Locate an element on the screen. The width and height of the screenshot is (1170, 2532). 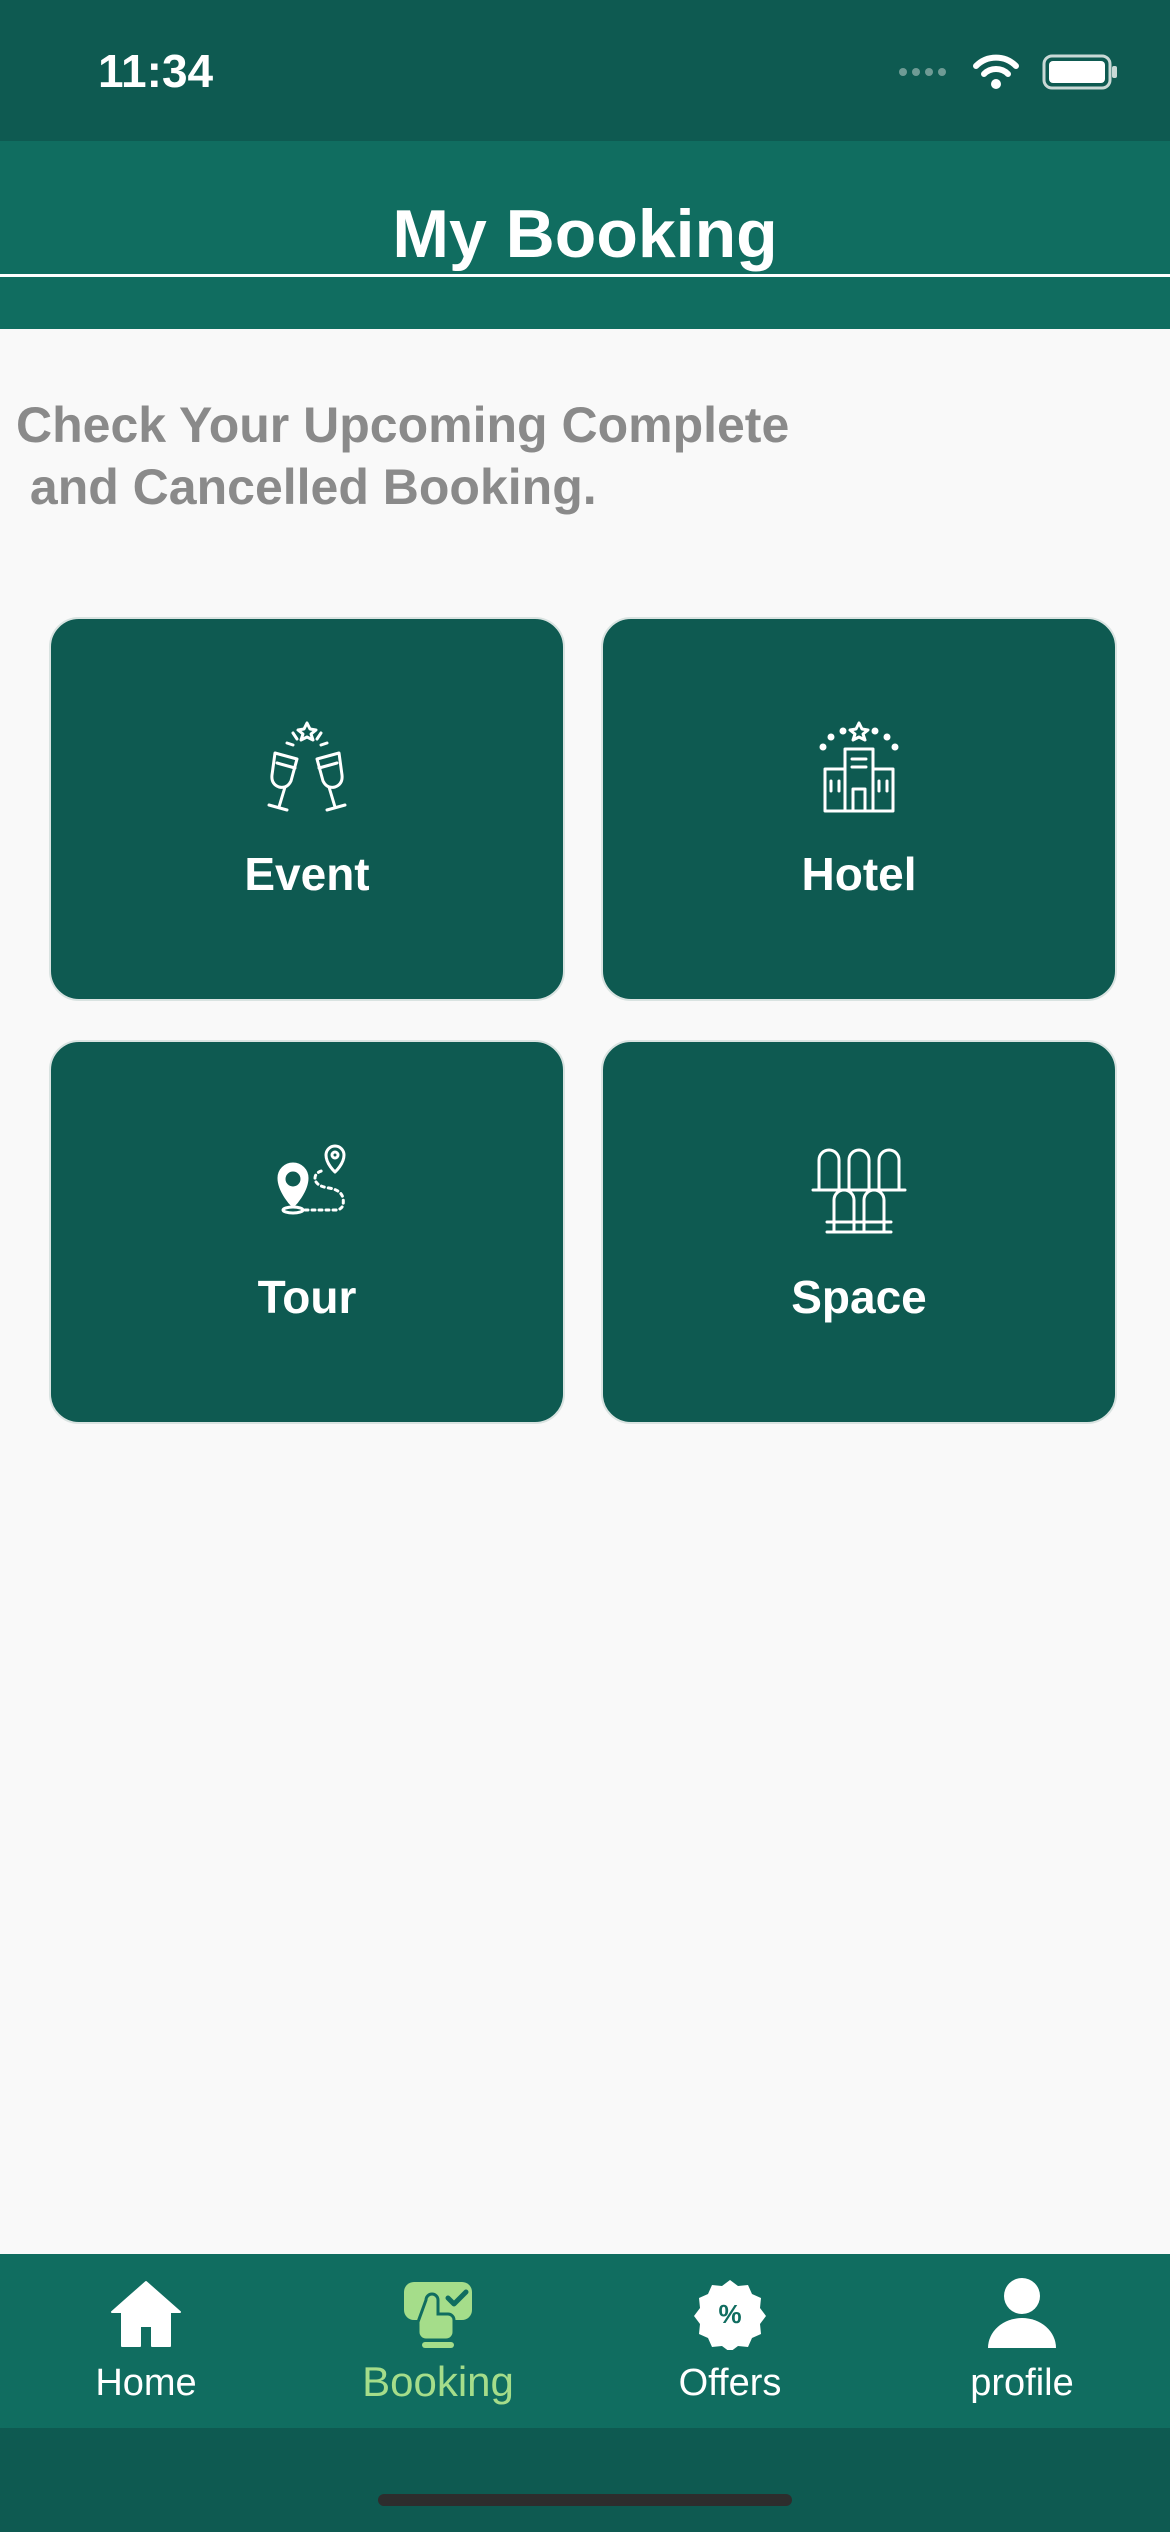
status-time: 11:34 is located at coordinates (156, 71).